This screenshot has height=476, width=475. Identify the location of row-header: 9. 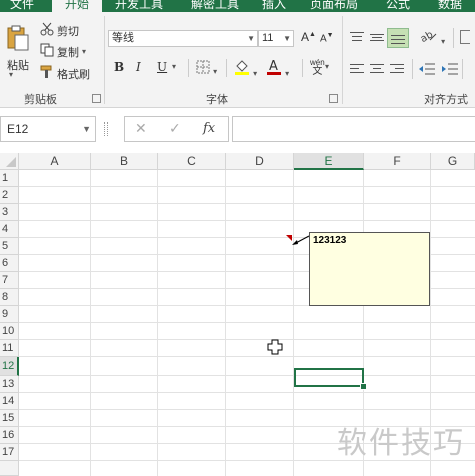
(9, 314).